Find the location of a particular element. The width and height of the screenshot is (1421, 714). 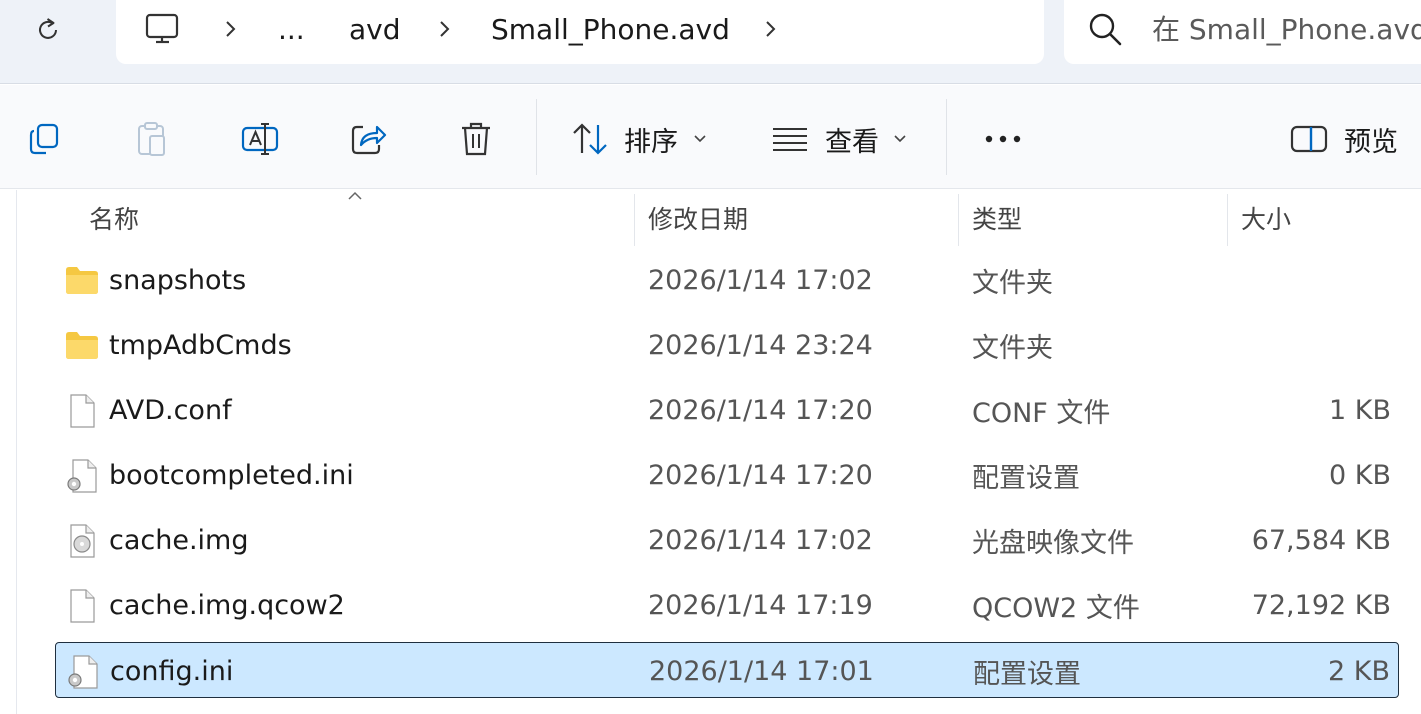

sort-icon is located at coordinates (590, 139).